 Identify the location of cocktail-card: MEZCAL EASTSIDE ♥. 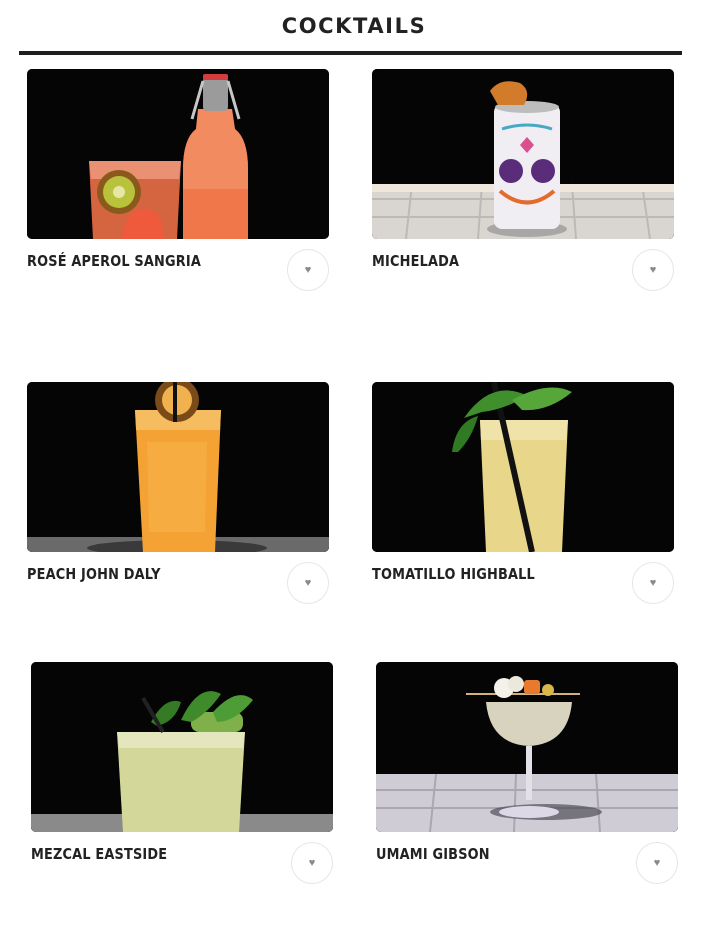
(182, 777).